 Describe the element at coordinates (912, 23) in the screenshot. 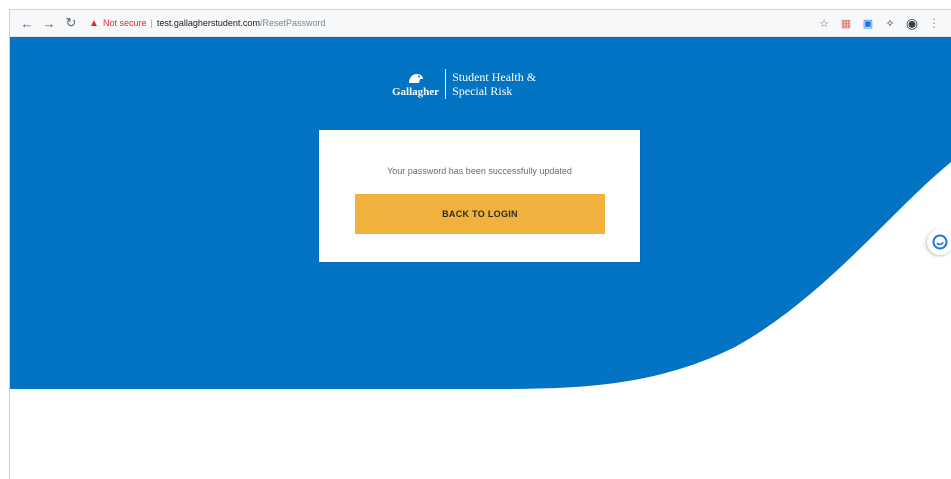

I see `profile-icon: ◉` at that location.